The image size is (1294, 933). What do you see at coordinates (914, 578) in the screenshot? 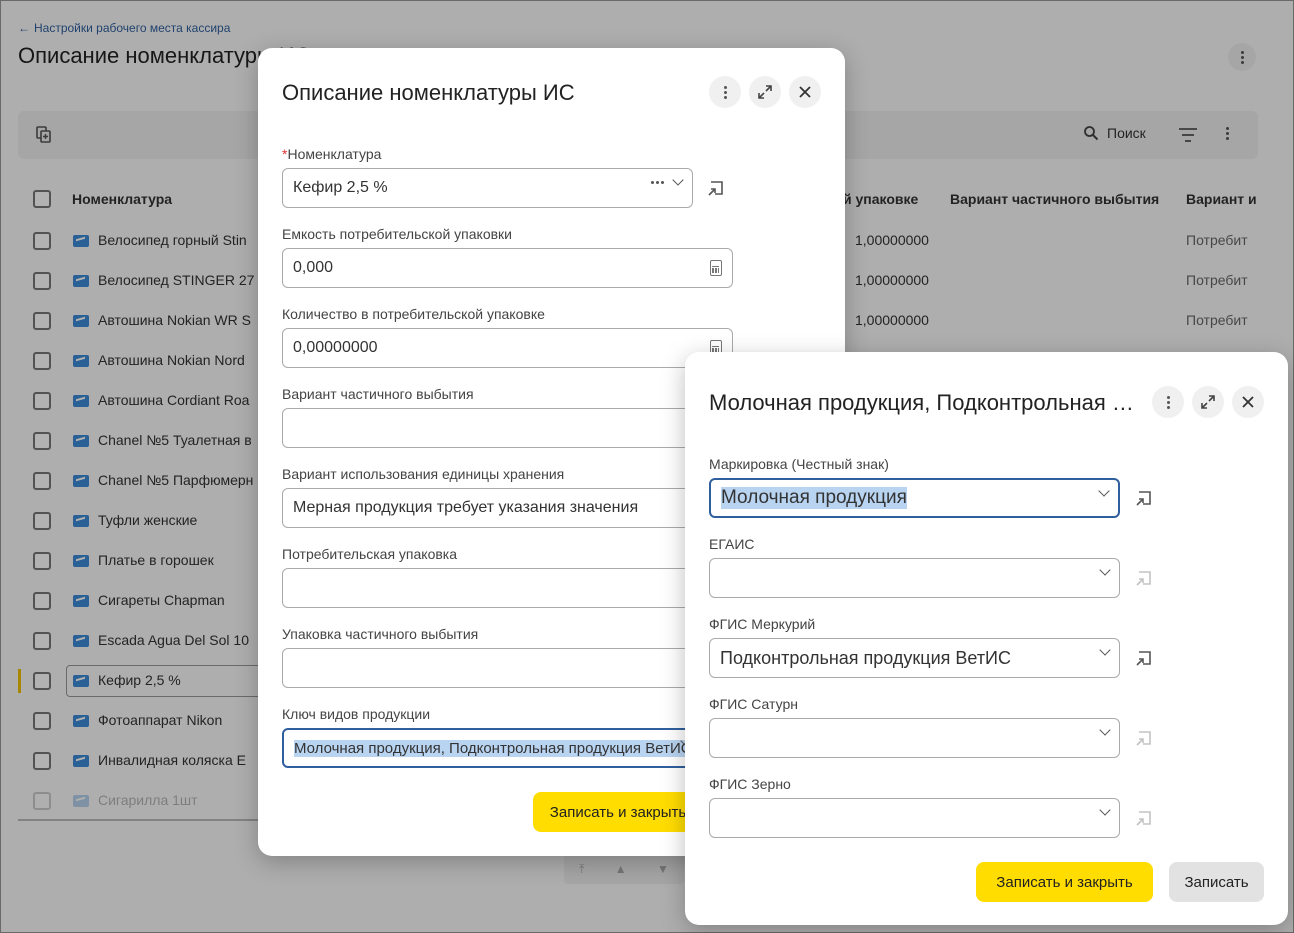
I see `egais-field` at bounding box center [914, 578].